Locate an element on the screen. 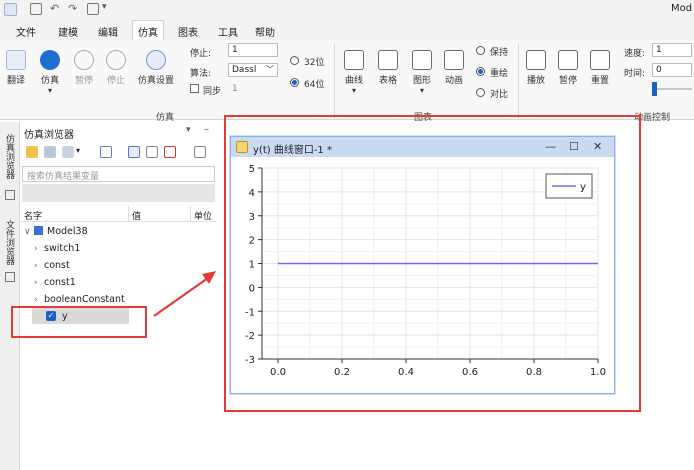 The image size is (694, 470). column-header-name: 名字 is located at coordinates (33, 215).